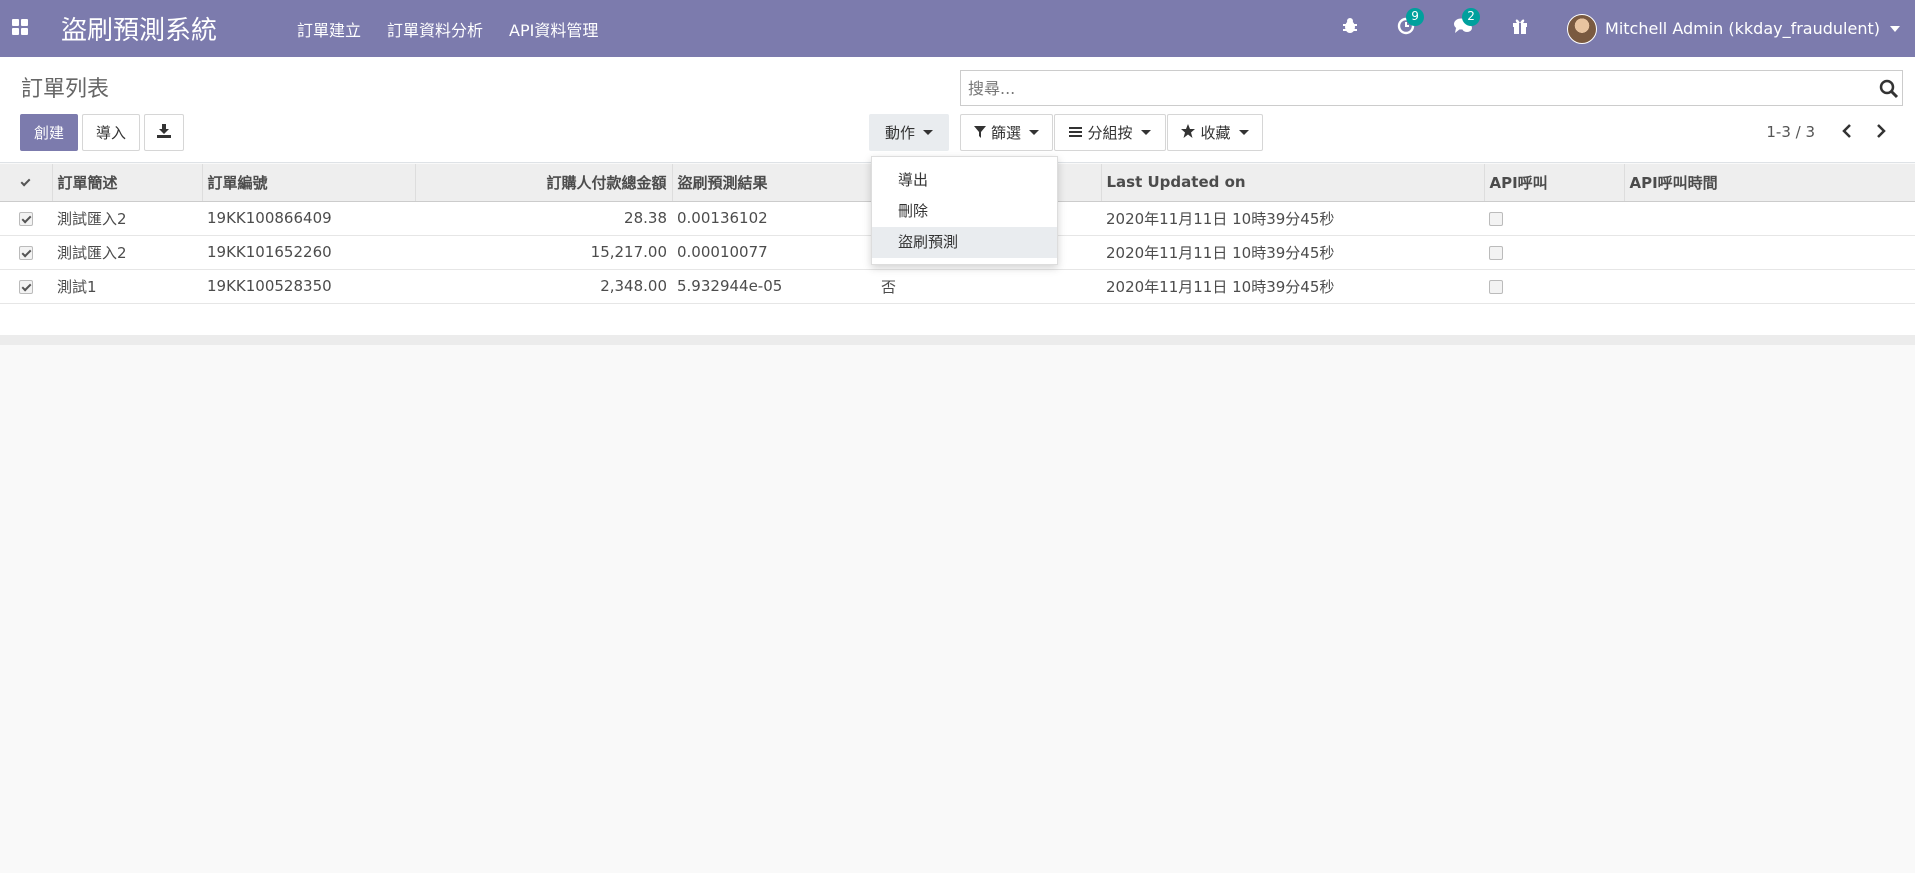 This screenshot has width=1915, height=873. I want to click on cell-order-no: 19KK100528350, so click(308, 286).